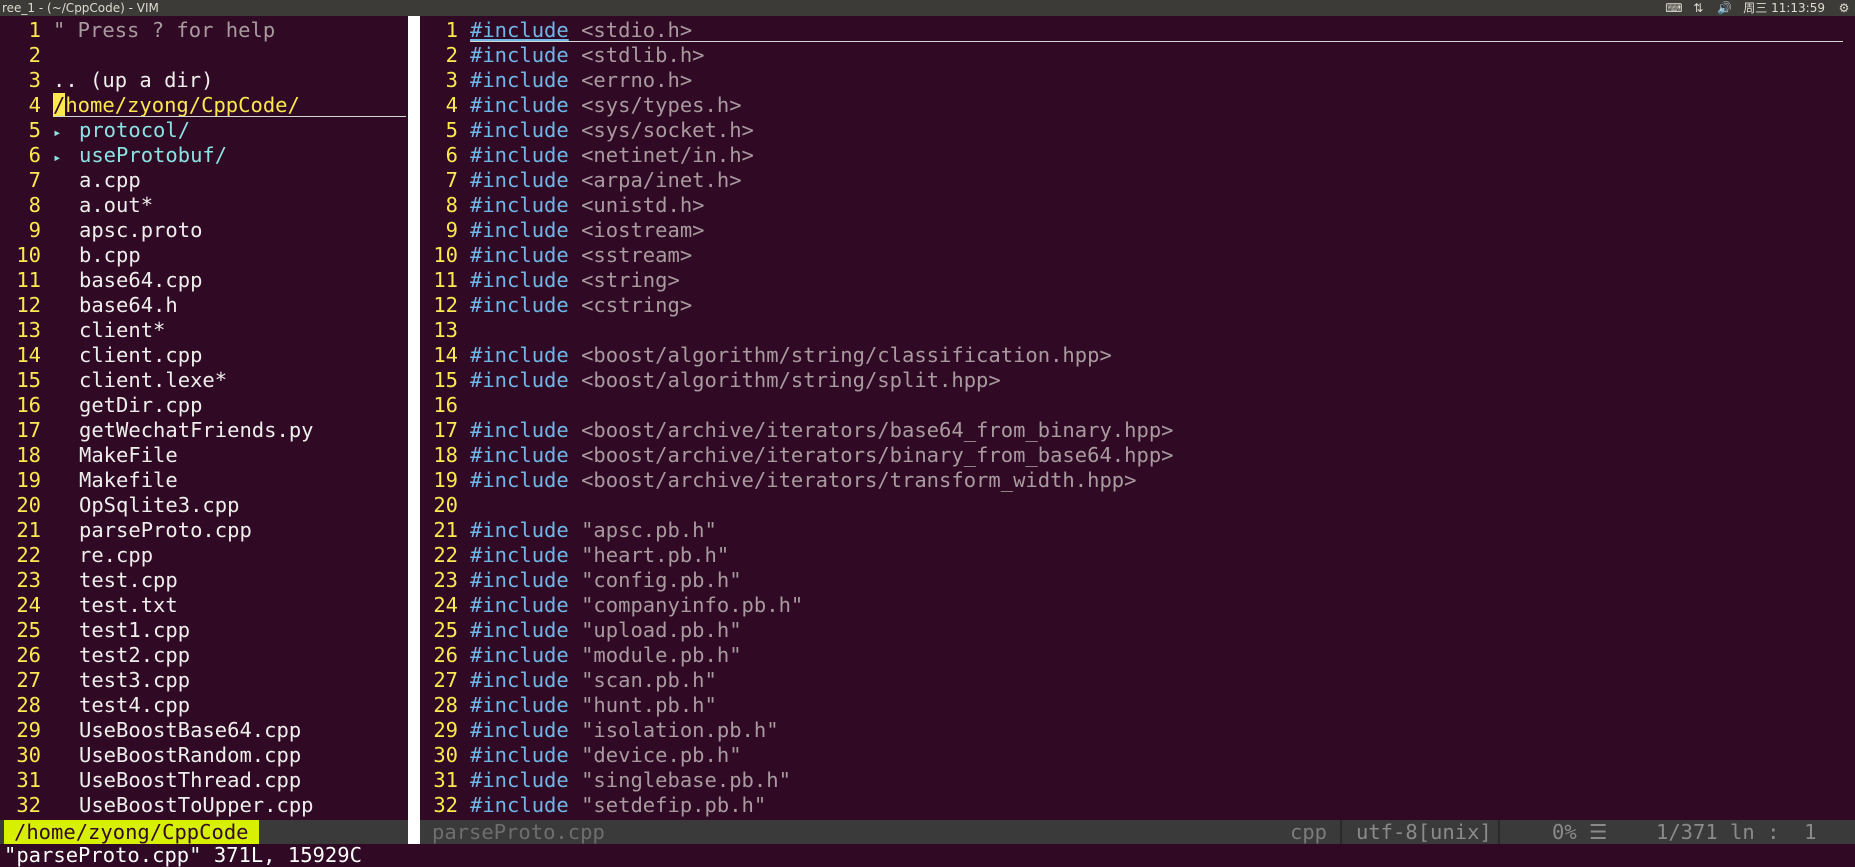 The height and width of the screenshot is (867, 1855). What do you see at coordinates (196, 430) in the screenshot?
I see `file-item: getWechatFriends.py` at bounding box center [196, 430].